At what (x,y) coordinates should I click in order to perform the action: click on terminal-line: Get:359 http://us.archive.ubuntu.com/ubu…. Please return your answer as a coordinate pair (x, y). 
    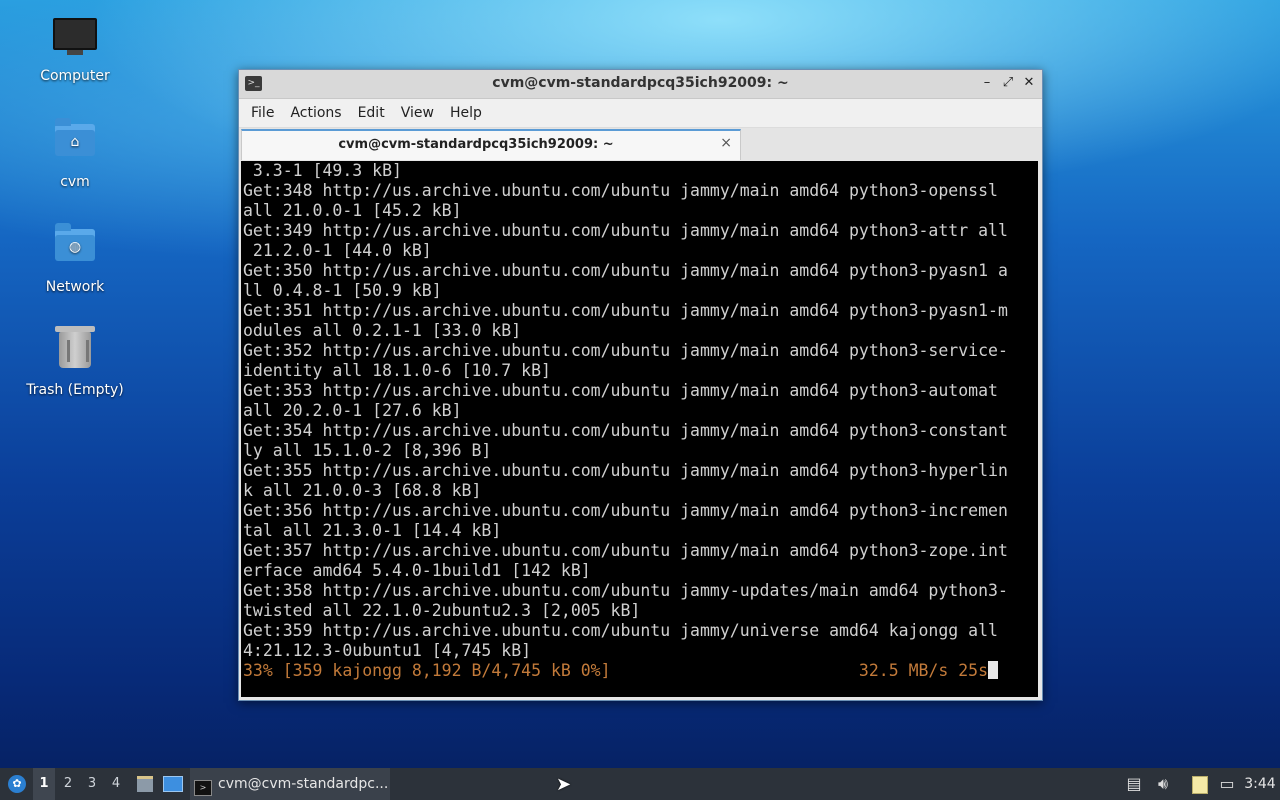
    Looking at the image, I should click on (620, 630).